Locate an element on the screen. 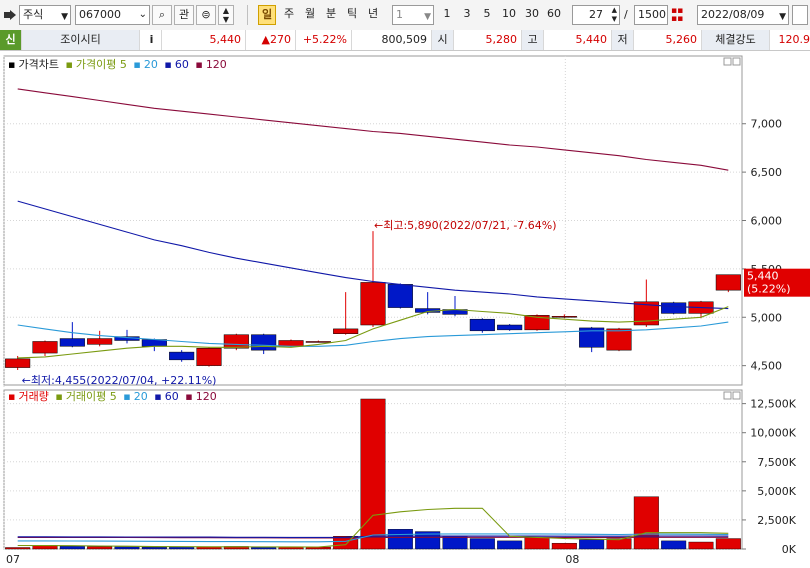  period-day: 일 is located at coordinates (267, 15).